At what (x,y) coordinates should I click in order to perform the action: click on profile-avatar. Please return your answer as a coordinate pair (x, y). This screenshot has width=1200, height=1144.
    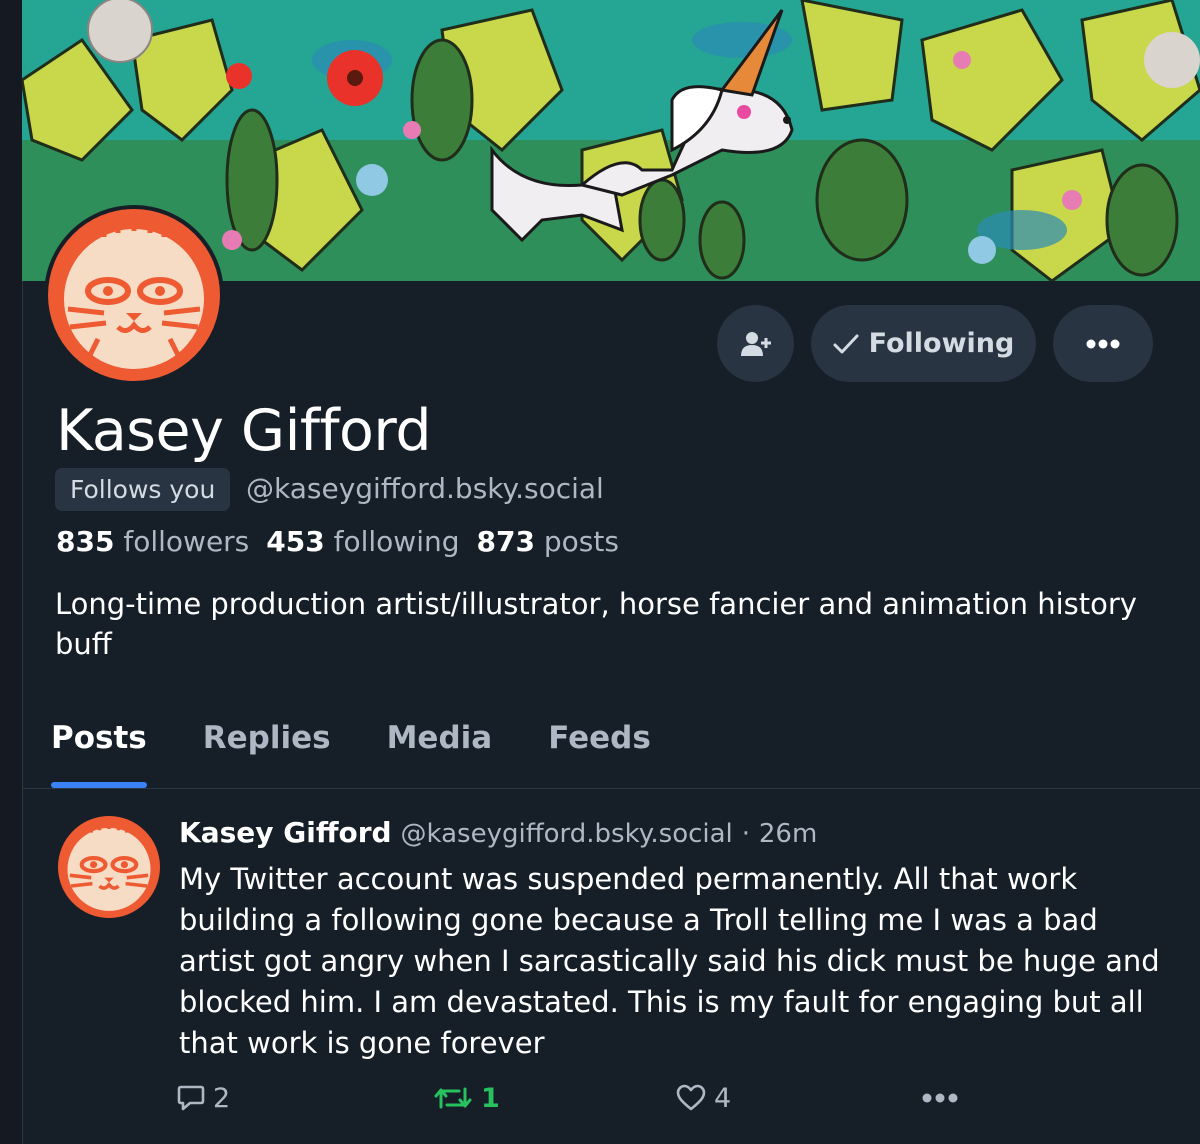
    Looking at the image, I should click on (134, 295).